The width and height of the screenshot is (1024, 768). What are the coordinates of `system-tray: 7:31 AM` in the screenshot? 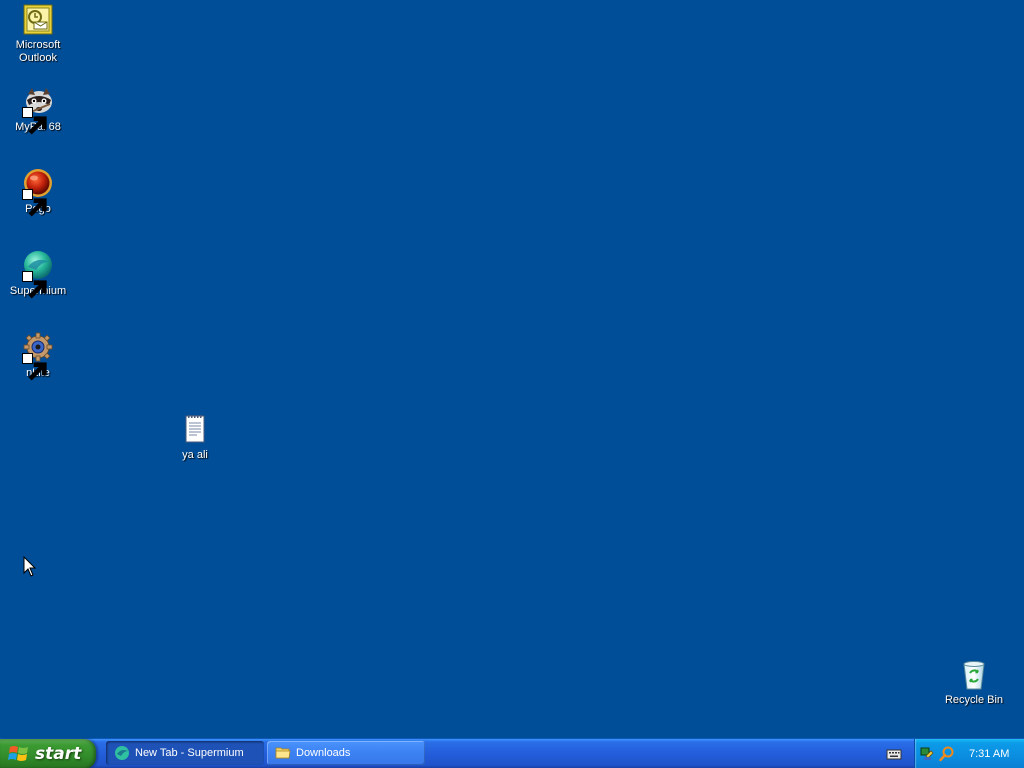 It's located at (969, 753).